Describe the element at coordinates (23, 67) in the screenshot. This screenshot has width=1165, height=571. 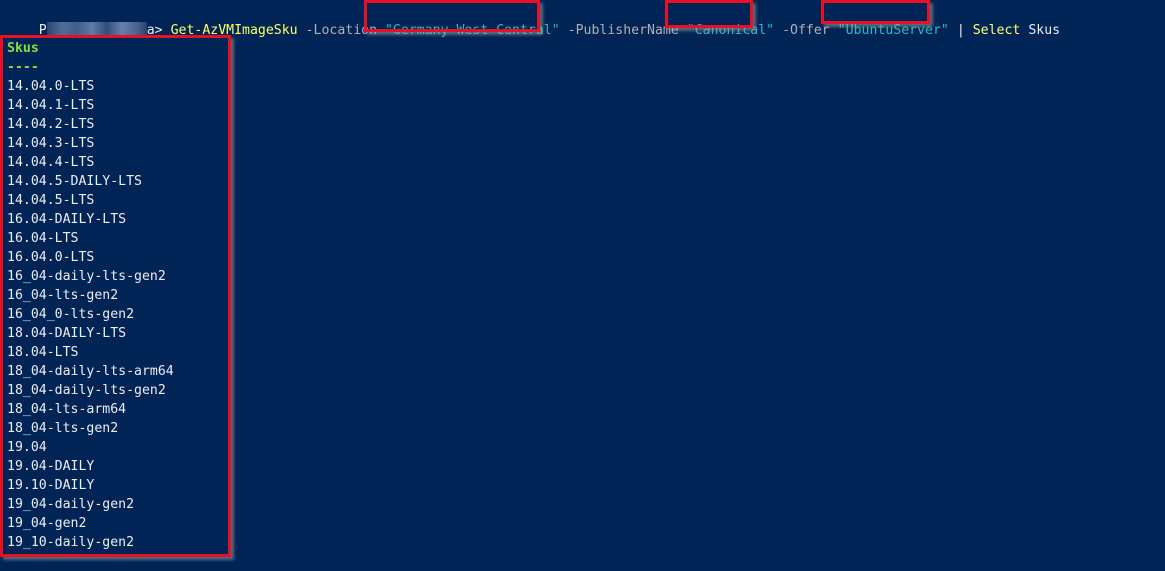
I see `output-header-underline: ----` at that location.